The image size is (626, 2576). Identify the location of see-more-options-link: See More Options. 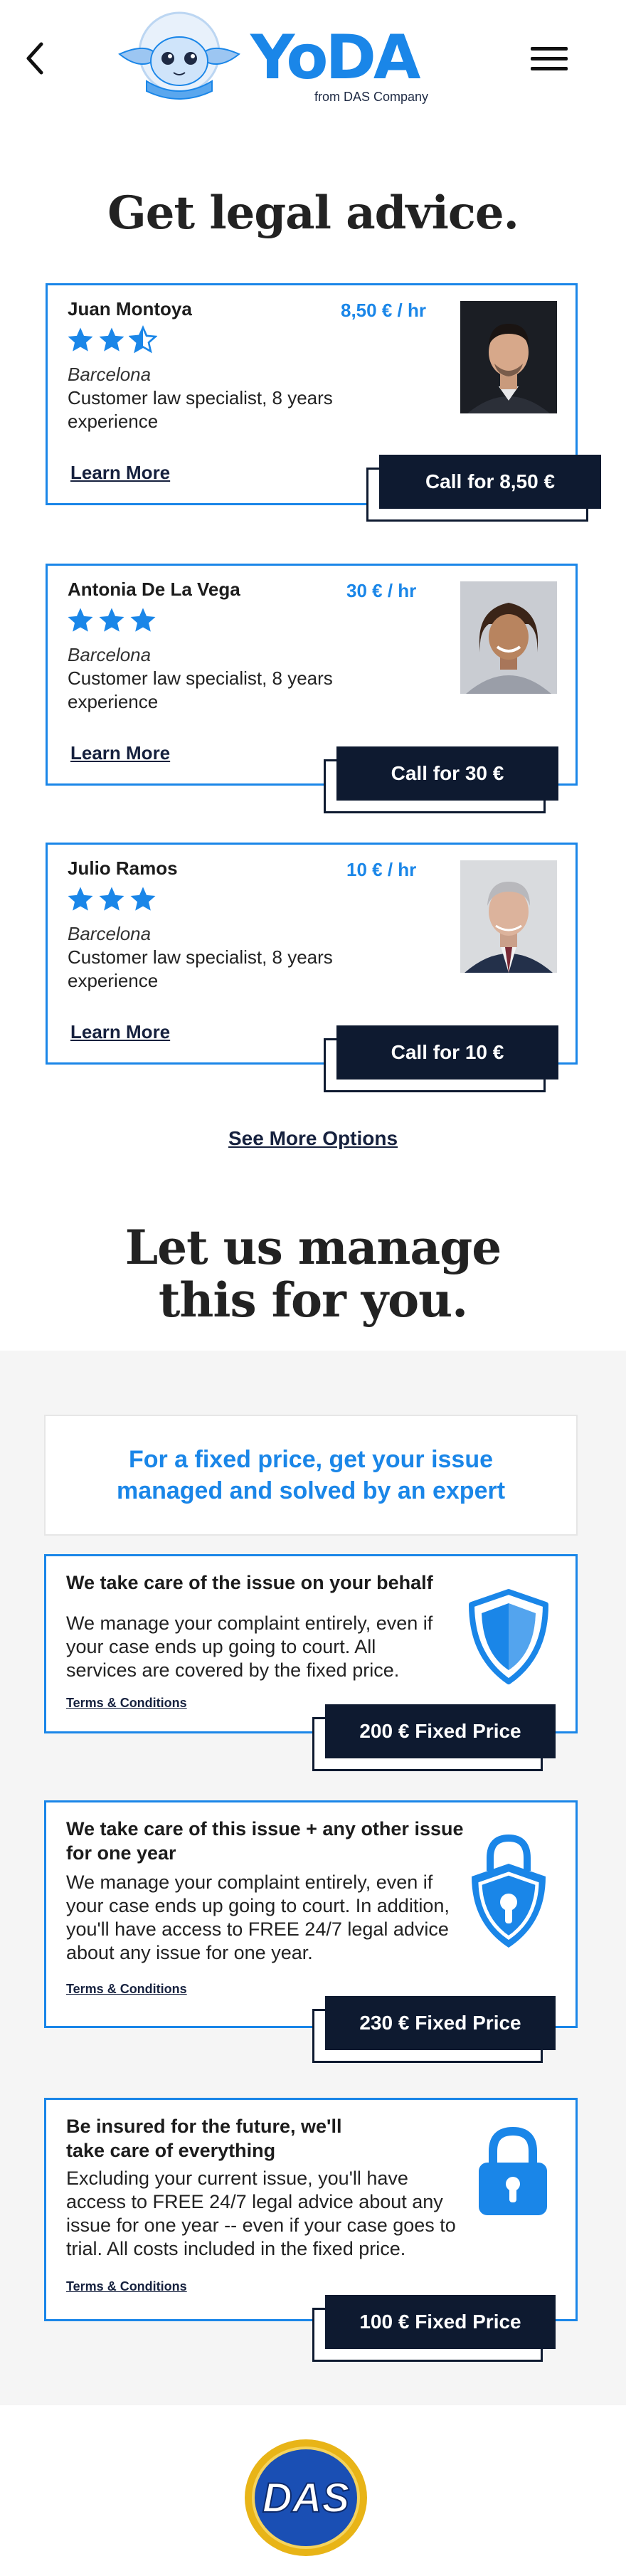
(313, 1138).